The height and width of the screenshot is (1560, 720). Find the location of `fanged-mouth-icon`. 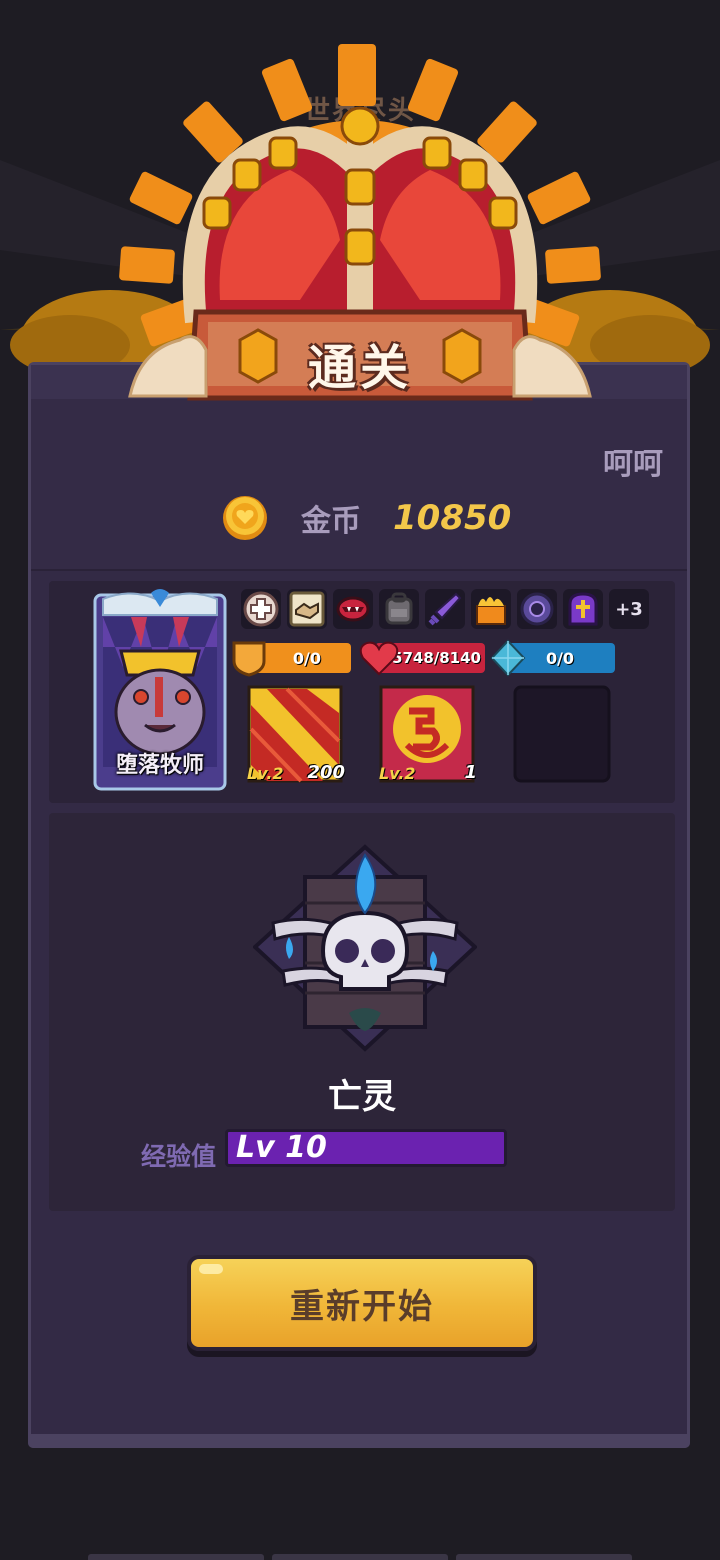

fanged-mouth-icon is located at coordinates (353, 609).